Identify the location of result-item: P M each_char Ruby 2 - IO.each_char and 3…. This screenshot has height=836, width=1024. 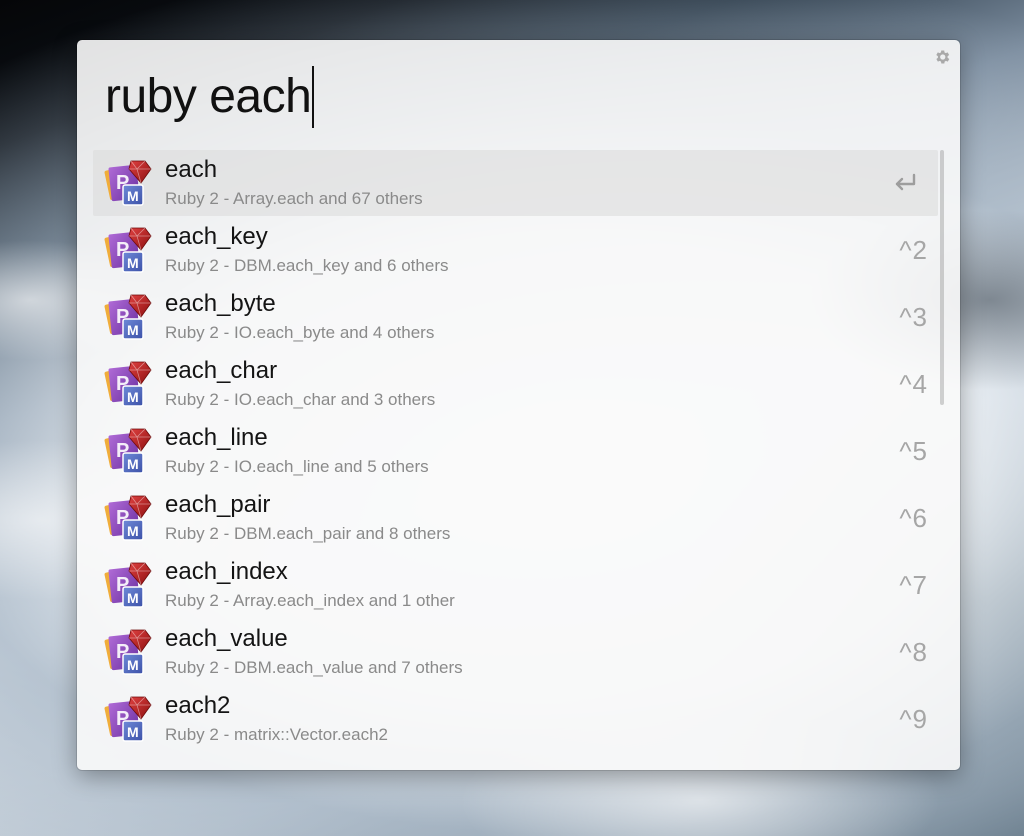
(515, 384).